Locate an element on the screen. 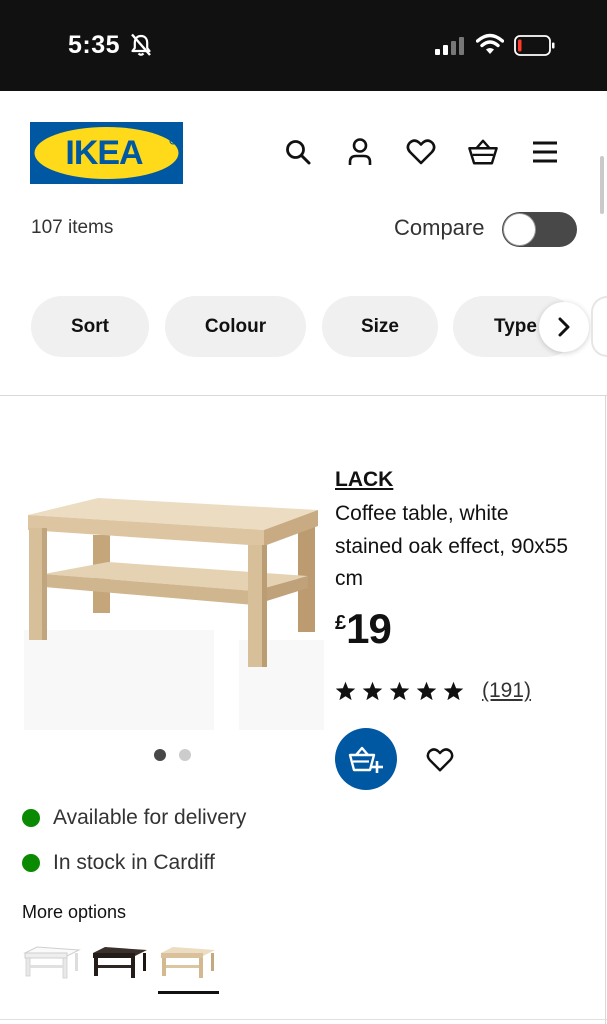  add-to-cart-button is located at coordinates (366, 759).